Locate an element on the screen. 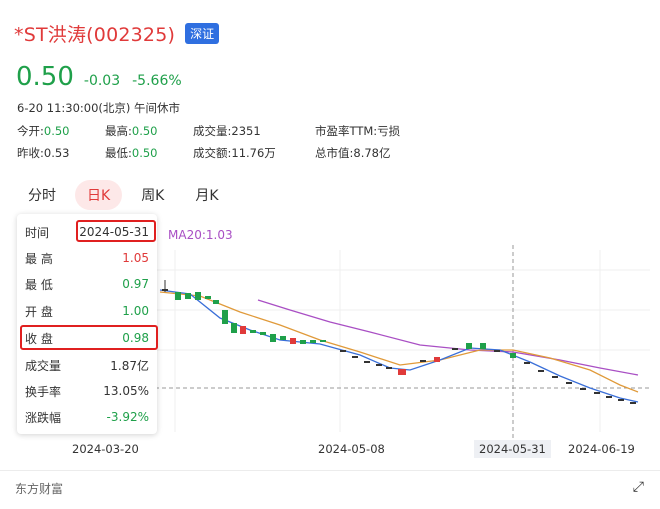 This screenshot has width=660, height=509. price-change: -0.03 is located at coordinates (102, 81).